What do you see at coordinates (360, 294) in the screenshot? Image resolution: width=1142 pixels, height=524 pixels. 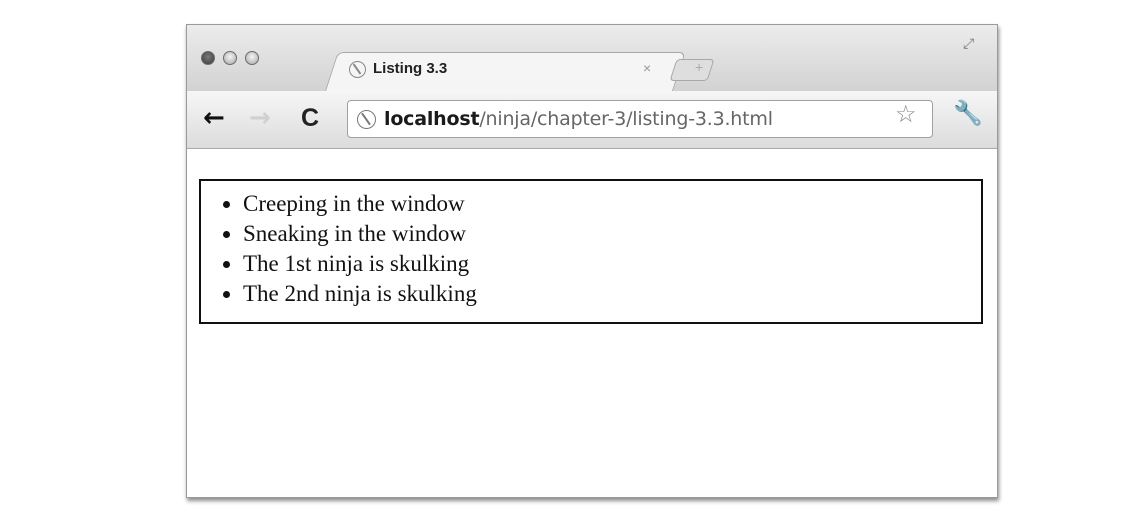 I see `list-item: The 2nd ninja is skulking` at bounding box center [360, 294].